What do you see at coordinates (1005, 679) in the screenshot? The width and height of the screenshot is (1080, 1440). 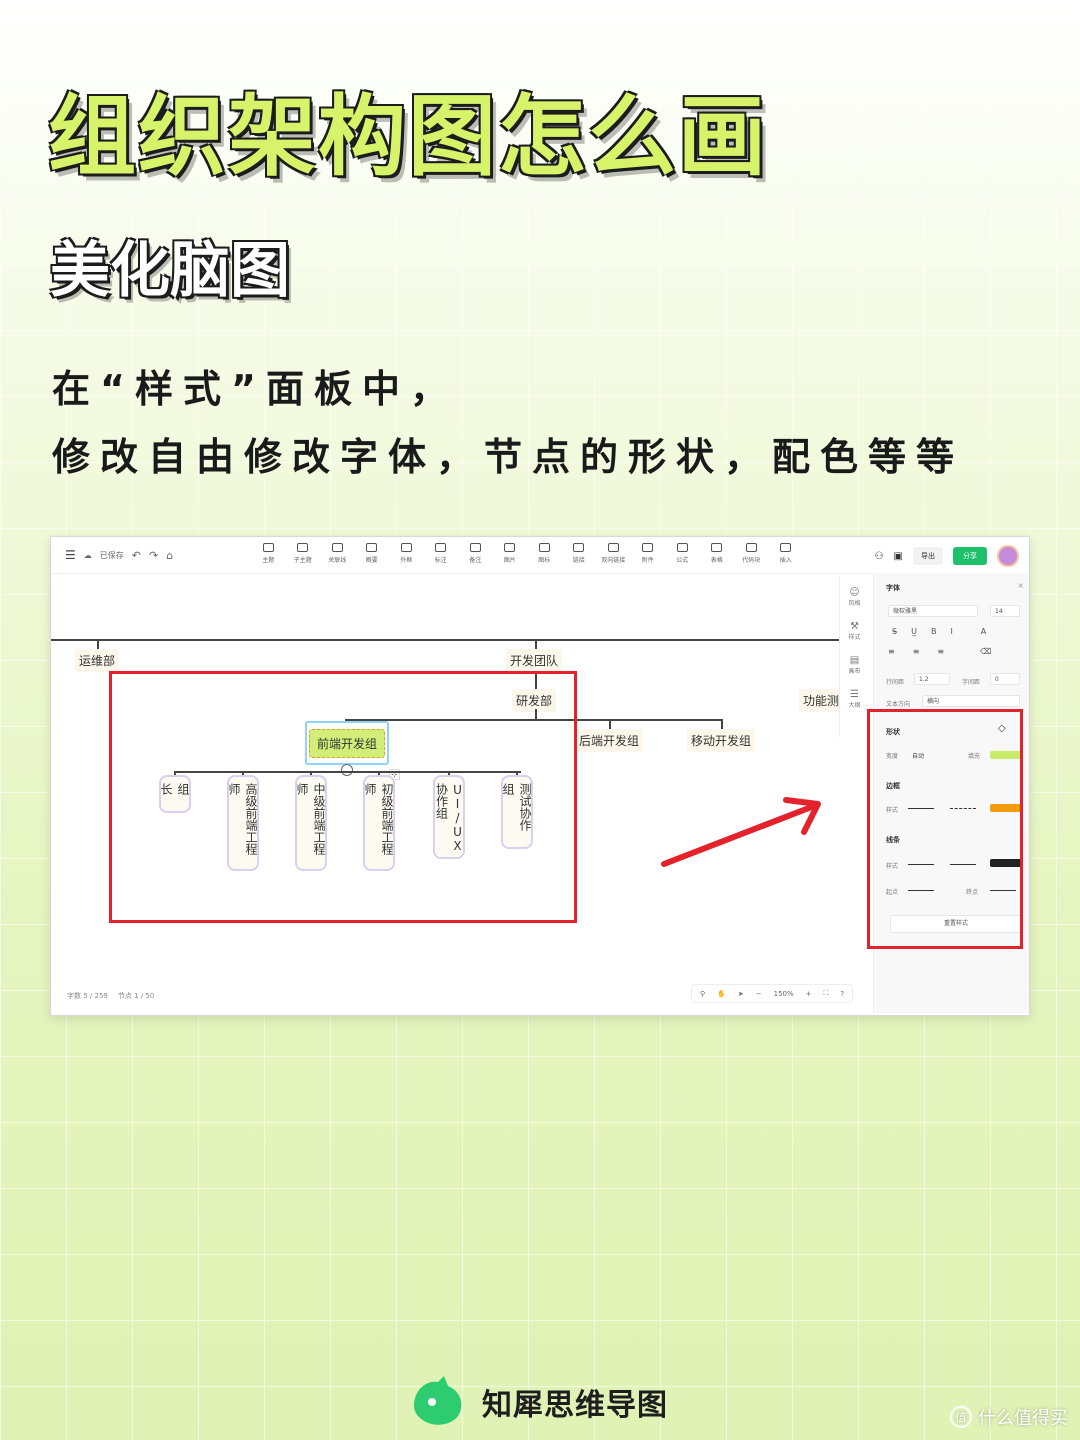 I see `letter-spacing-input: 0` at bounding box center [1005, 679].